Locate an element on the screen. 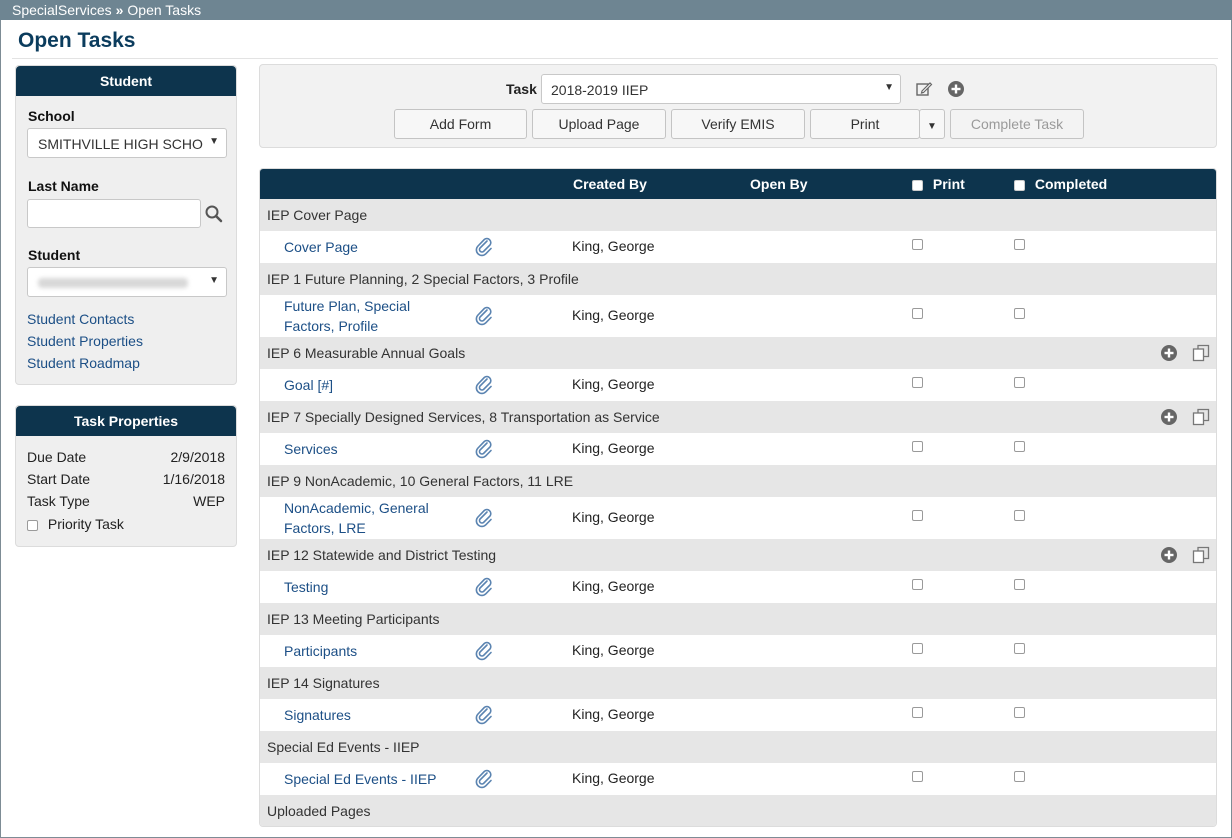 Image resolution: width=1232 pixels, height=838 pixels. complete-task-button: Complete Task is located at coordinates (1017, 124).